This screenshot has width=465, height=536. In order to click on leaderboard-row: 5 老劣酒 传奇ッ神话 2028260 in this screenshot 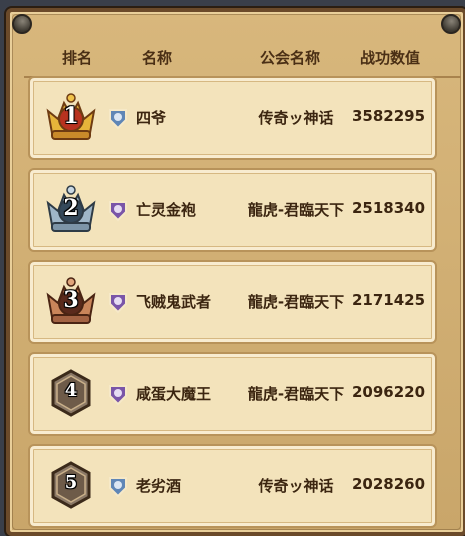, I will do `click(232, 486)`.